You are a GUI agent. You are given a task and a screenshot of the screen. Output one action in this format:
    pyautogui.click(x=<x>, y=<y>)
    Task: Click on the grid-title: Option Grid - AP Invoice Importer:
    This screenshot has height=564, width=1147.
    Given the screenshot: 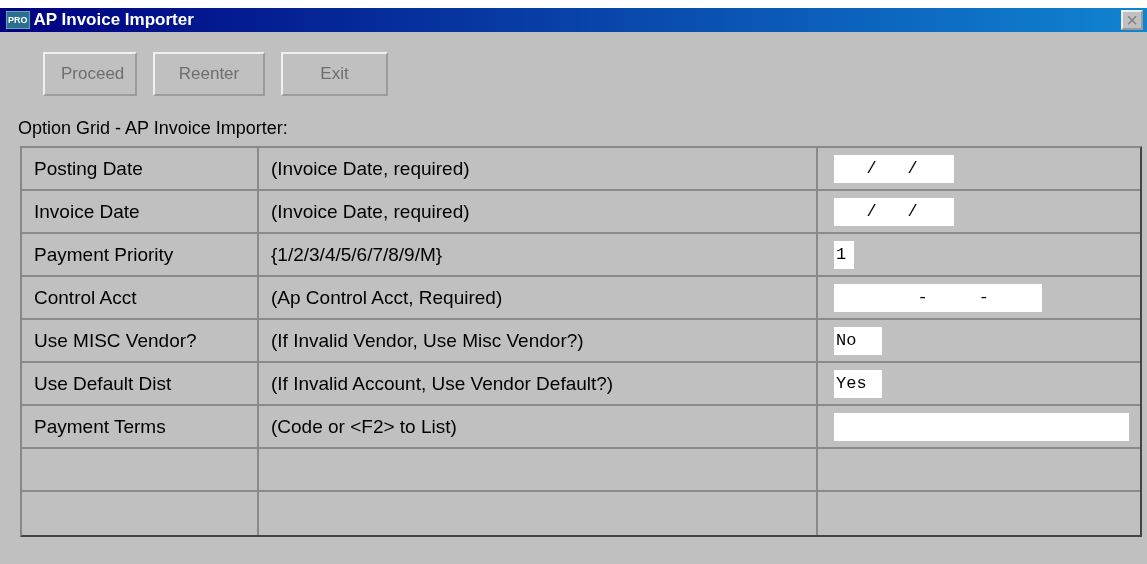 What is the action you would take?
    pyautogui.click(x=153, y=129)
    